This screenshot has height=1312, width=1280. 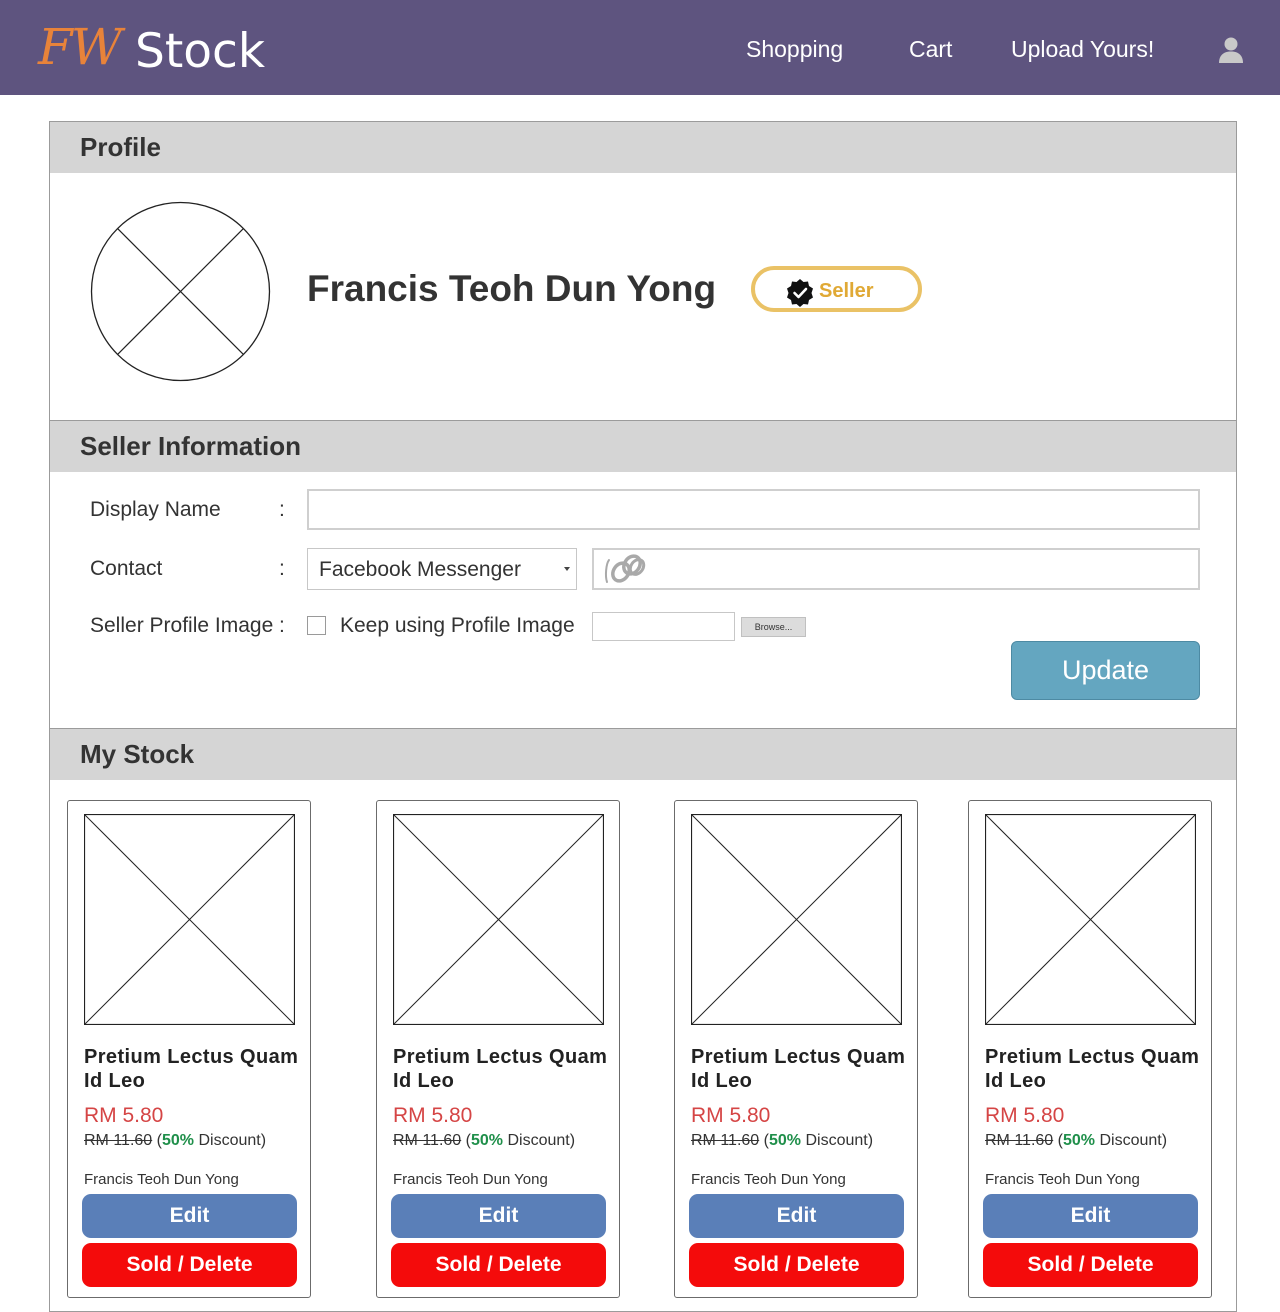 What do you see at coordinates (120, 147) in the screenshot?
I see `profile-heading: Profile` at bounding box center [120, 147].